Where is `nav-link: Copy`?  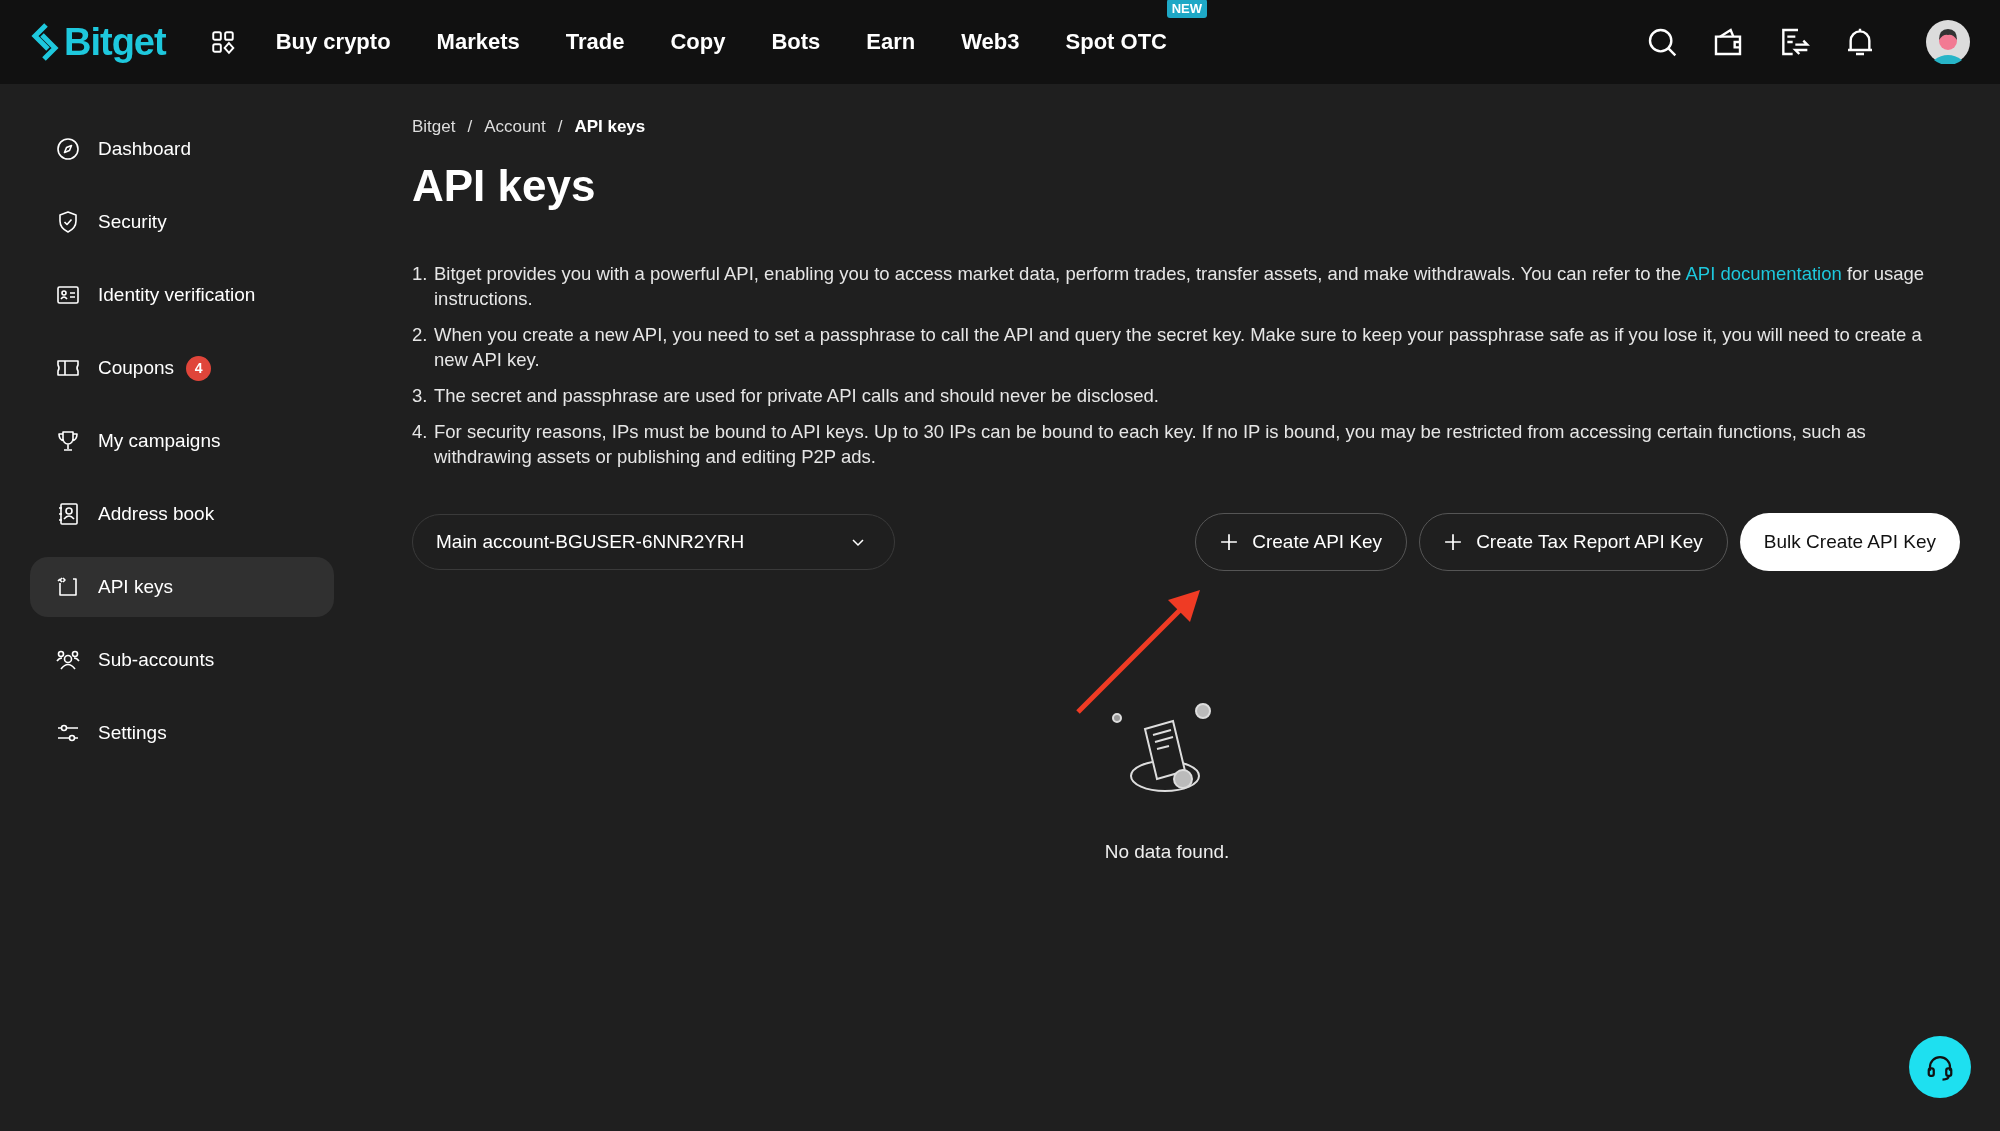 nav-link: Copy is located at coordinates (698, 42).